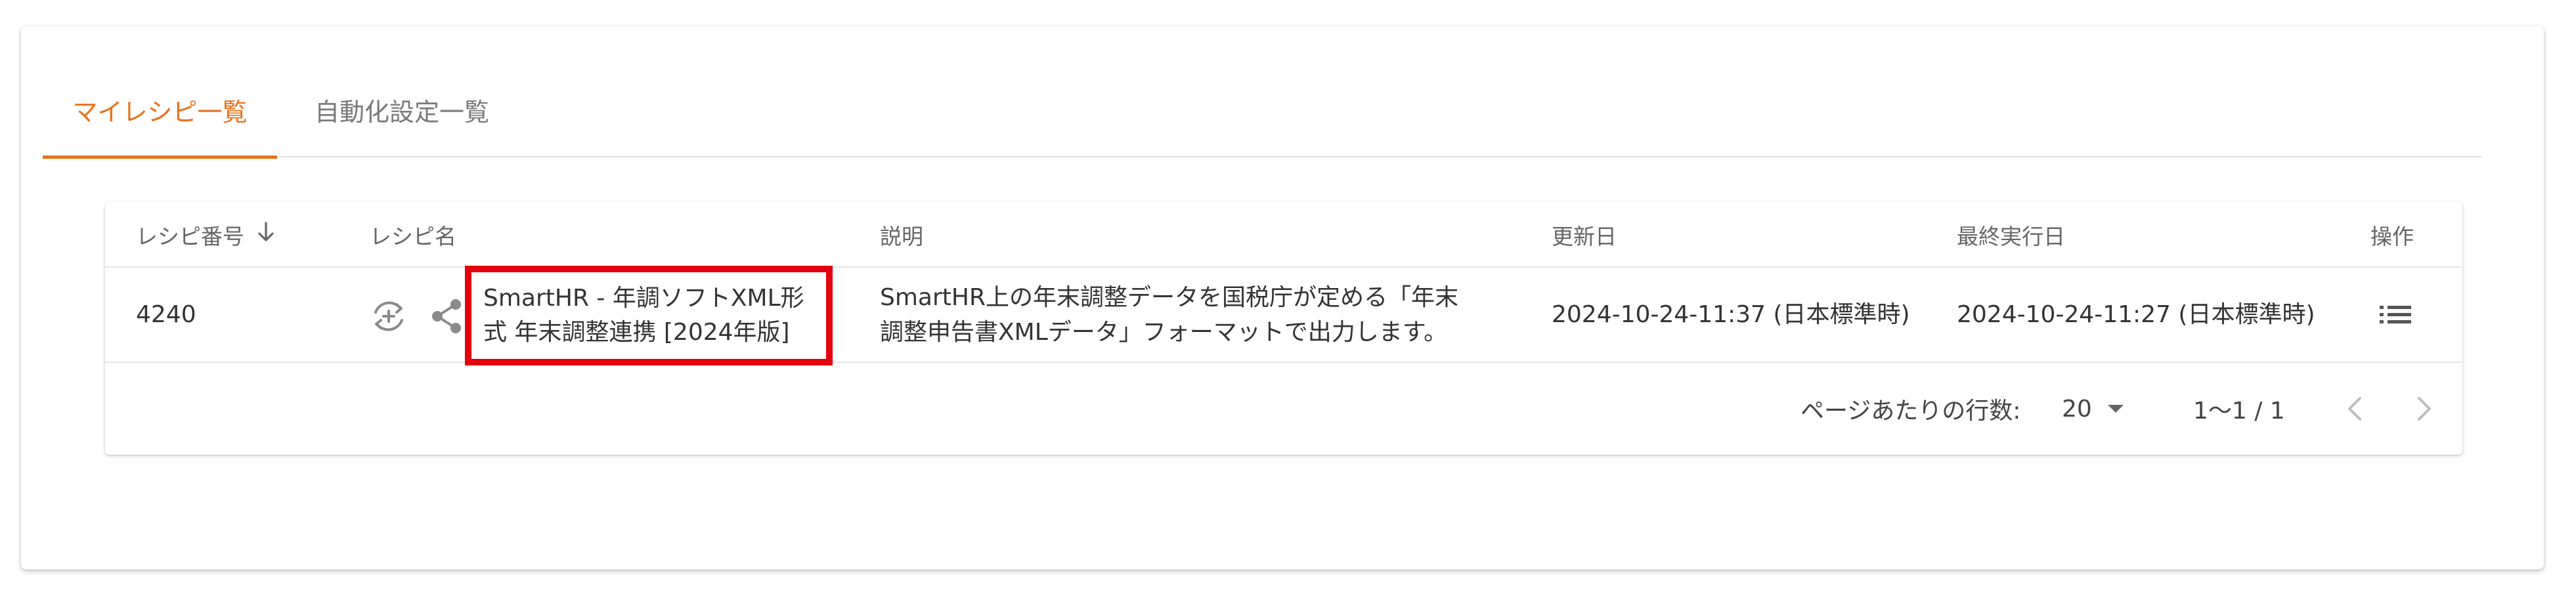  I want to click on recipe-updated: 2024-10-24-11:37 (日本標準時), so click(1731, 315).